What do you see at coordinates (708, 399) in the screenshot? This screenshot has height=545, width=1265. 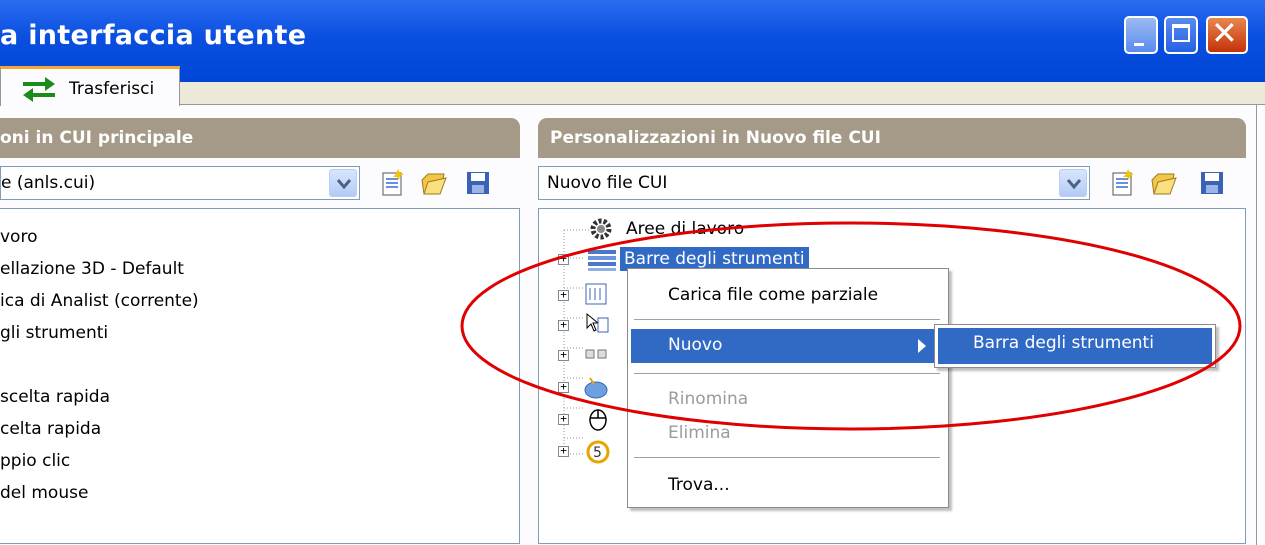 I see `menu-item-rinomina: Rinomina` at bounding box center [708, 399].